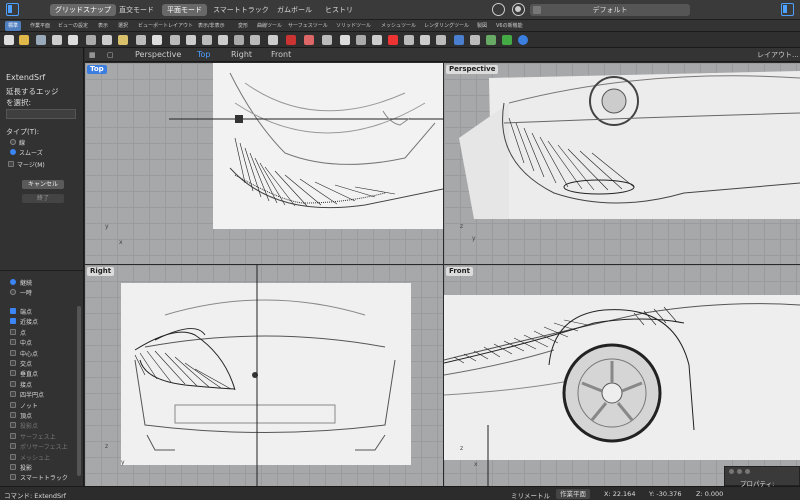 Image resolution: width=800 pixels, height=500 pixels. What do you see at coordinates (269, 26) in the screenshot?
I see `tab-curve-tools: 曲線ツール` at bounding box center [269, 26].